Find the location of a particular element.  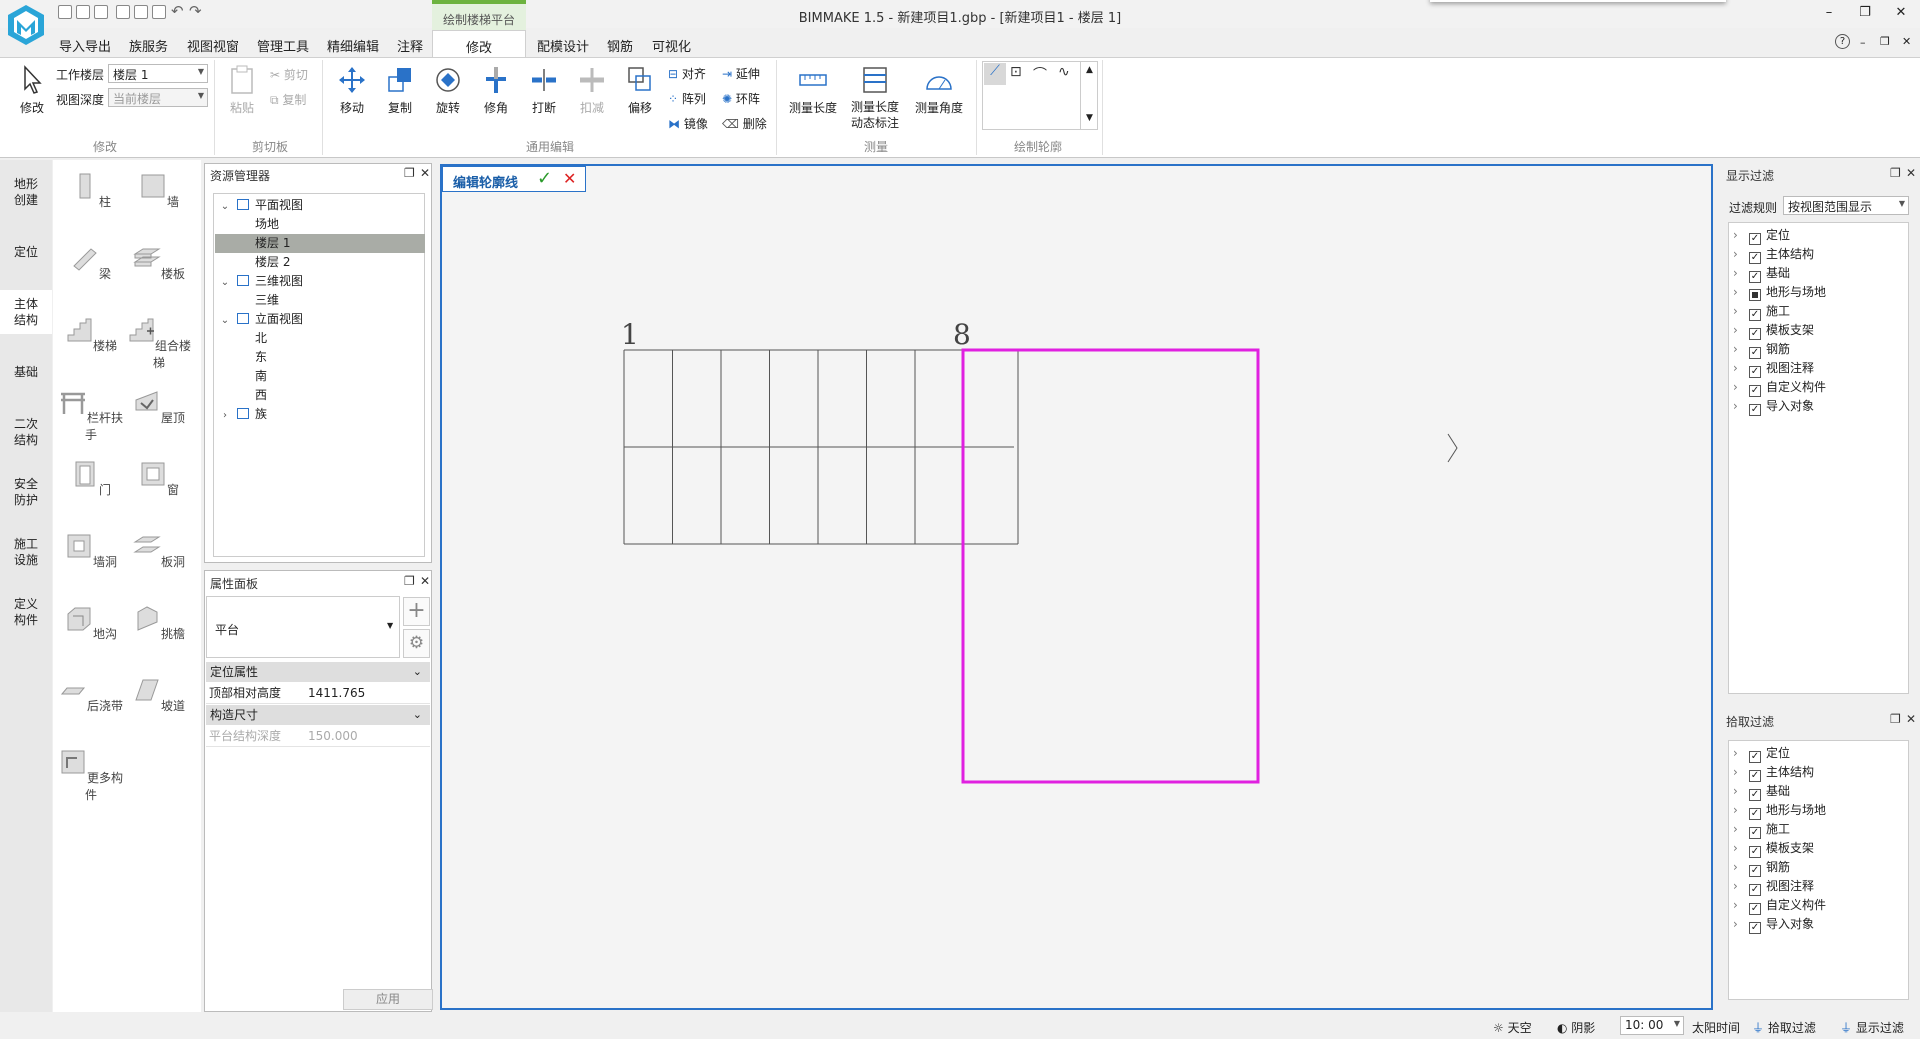

menu-import-export: 导入导出 is located at coordinates (85, 45).